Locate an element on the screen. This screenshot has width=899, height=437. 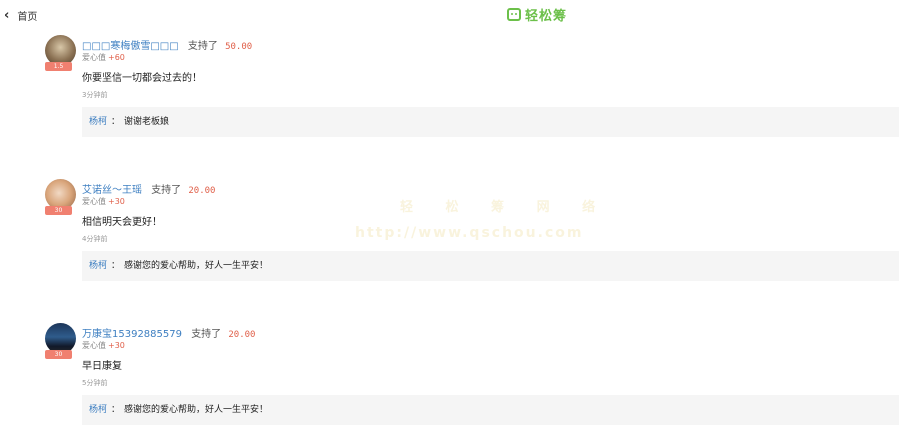
watermark-line2: http://www.qschou.com is located at coordinates (469, 233).